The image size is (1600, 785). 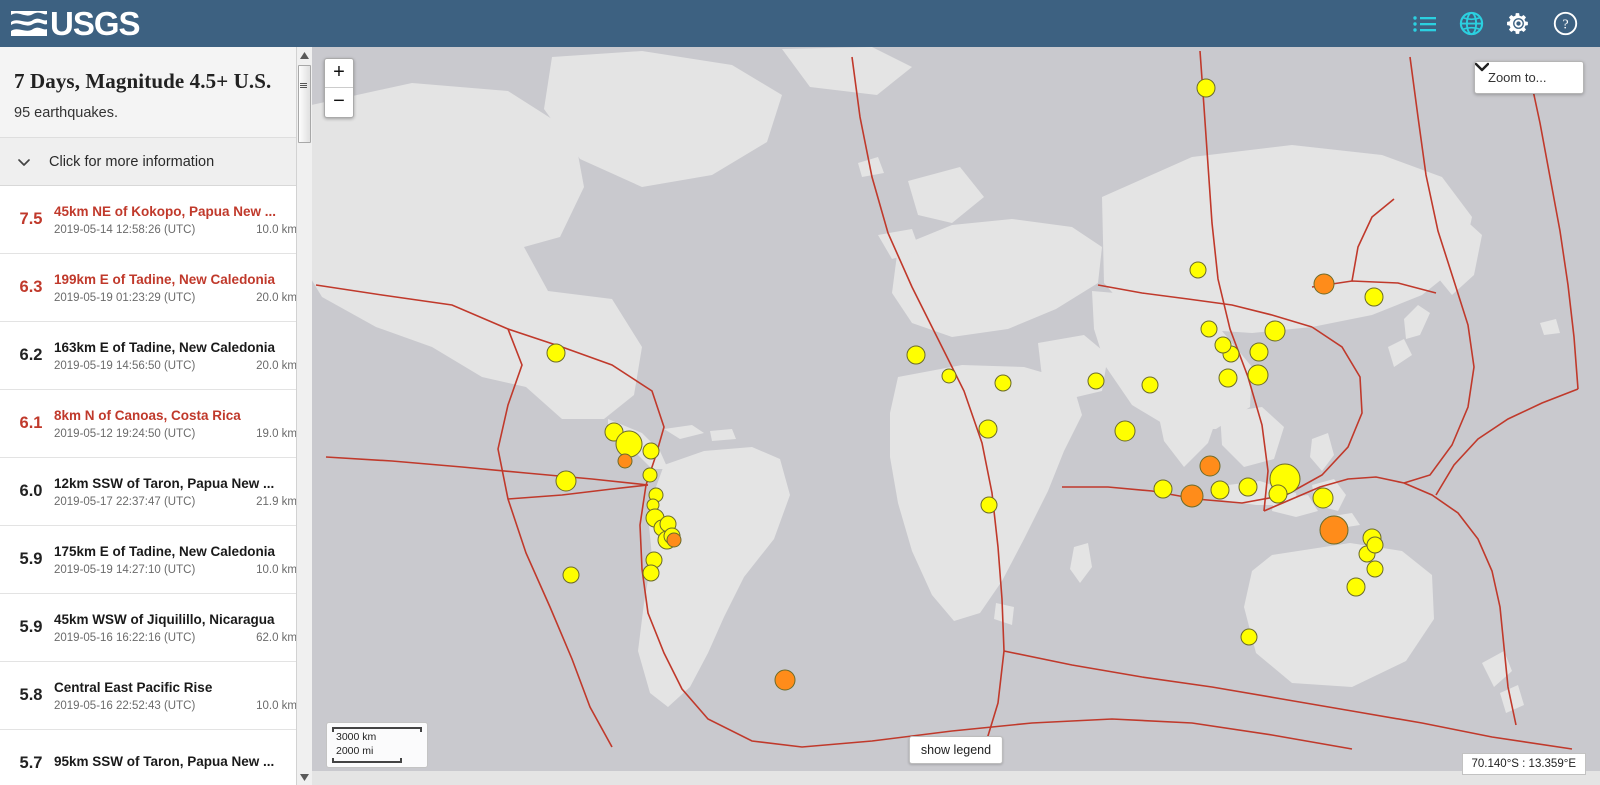 I want to click on gear-icon, so click(x=1518, y=23).